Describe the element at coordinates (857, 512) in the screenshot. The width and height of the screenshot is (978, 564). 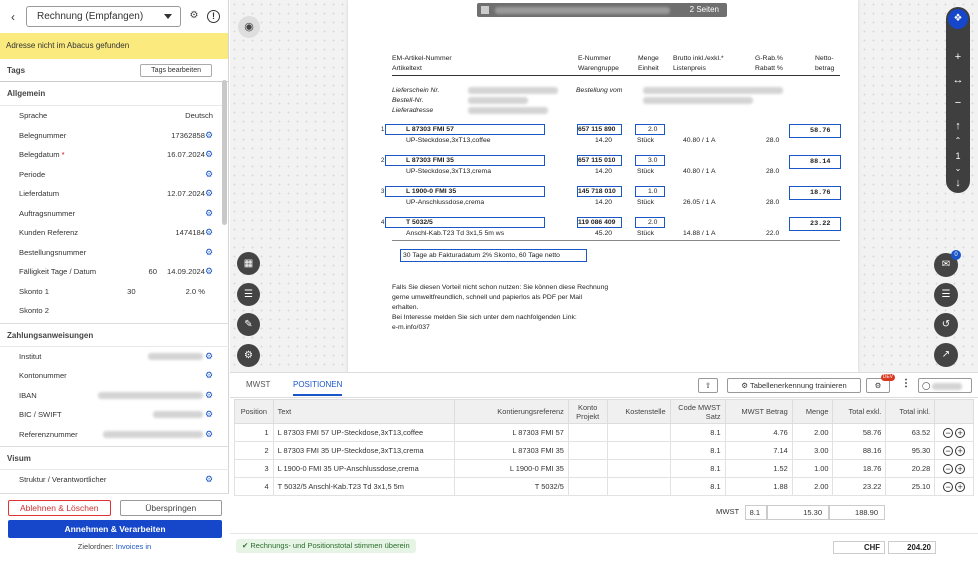
I see `net-total-field: 188.90` at that location.